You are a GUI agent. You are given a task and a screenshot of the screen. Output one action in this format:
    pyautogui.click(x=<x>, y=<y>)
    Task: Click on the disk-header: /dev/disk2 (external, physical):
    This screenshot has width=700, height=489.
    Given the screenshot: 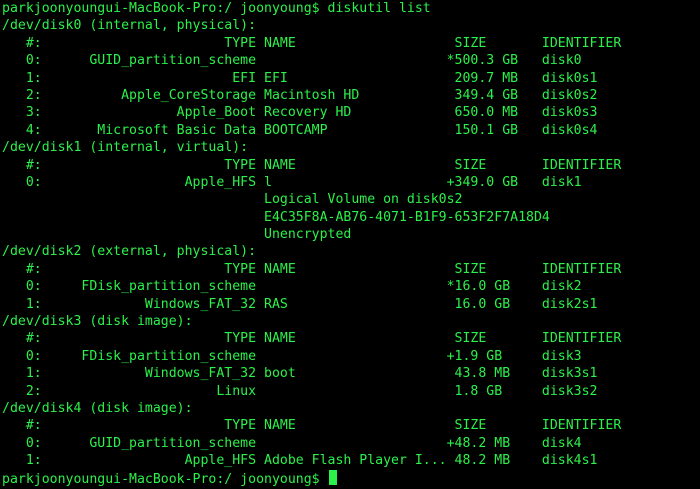 What is the action you would take?
    pyautogui.click(x=129, y=252)
    